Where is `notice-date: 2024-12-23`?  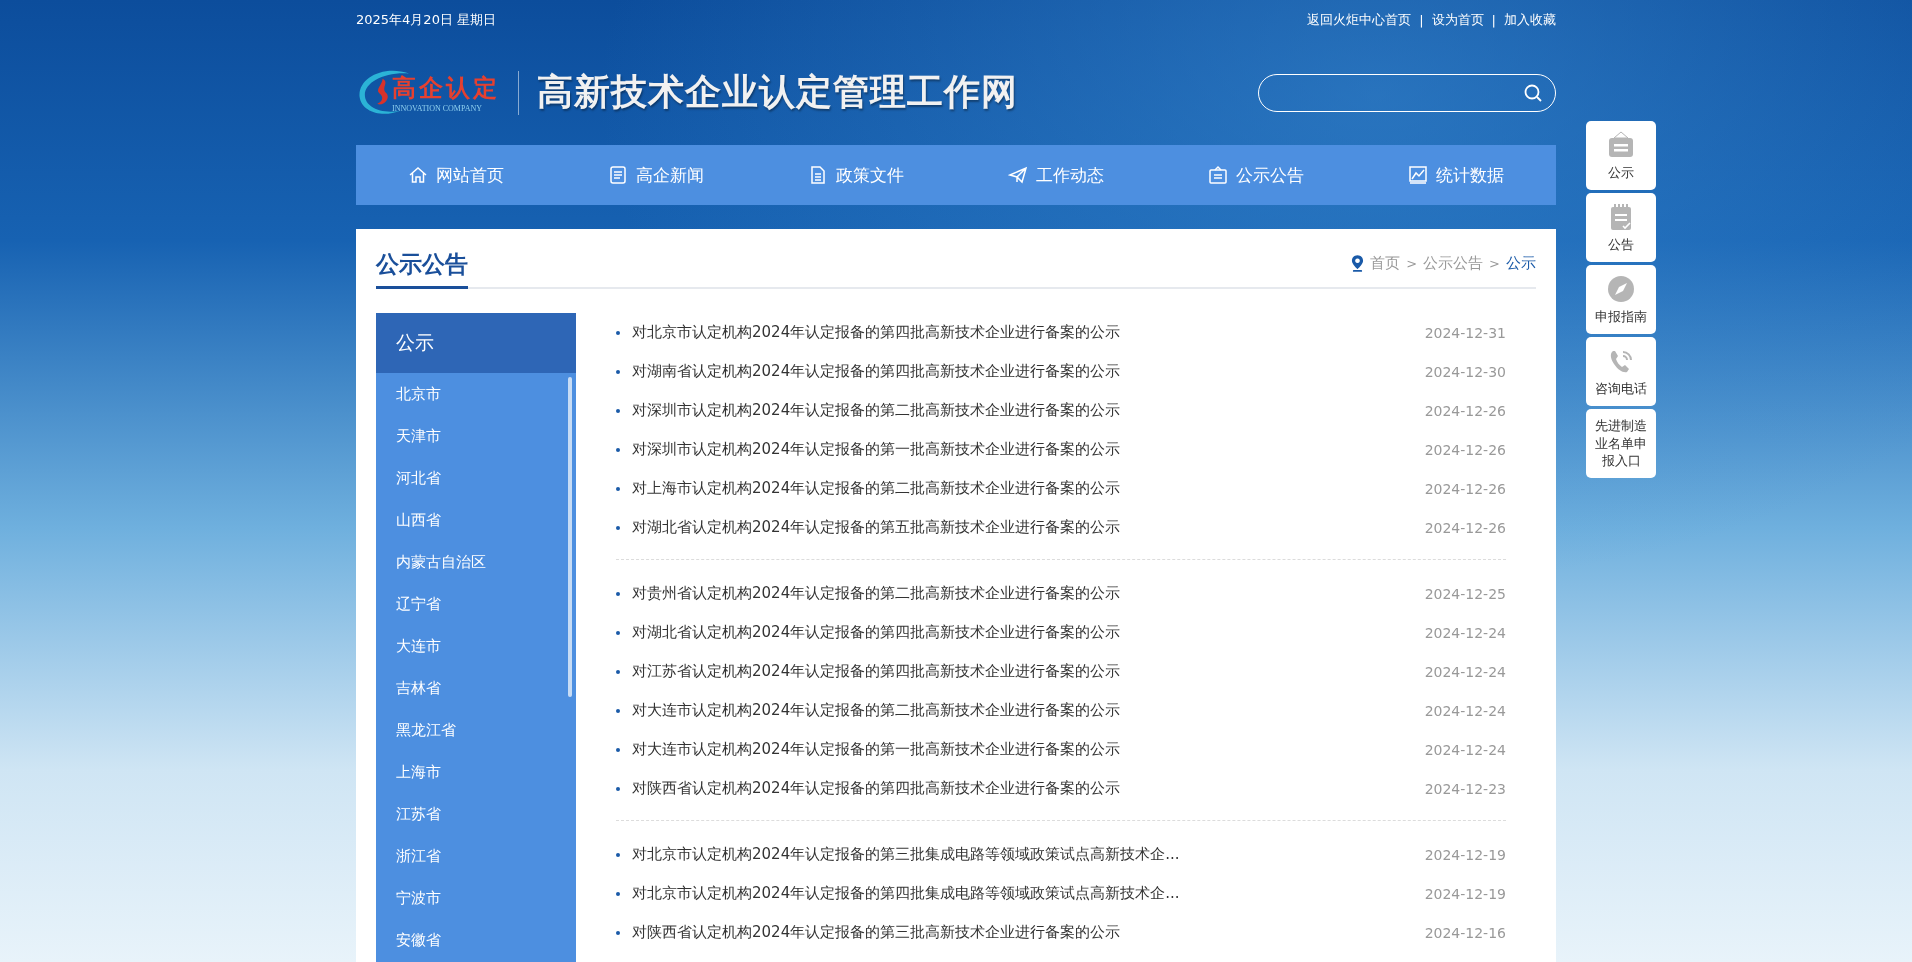 notice-date: 2024-12-23 is located at coordinates (1465, 788).